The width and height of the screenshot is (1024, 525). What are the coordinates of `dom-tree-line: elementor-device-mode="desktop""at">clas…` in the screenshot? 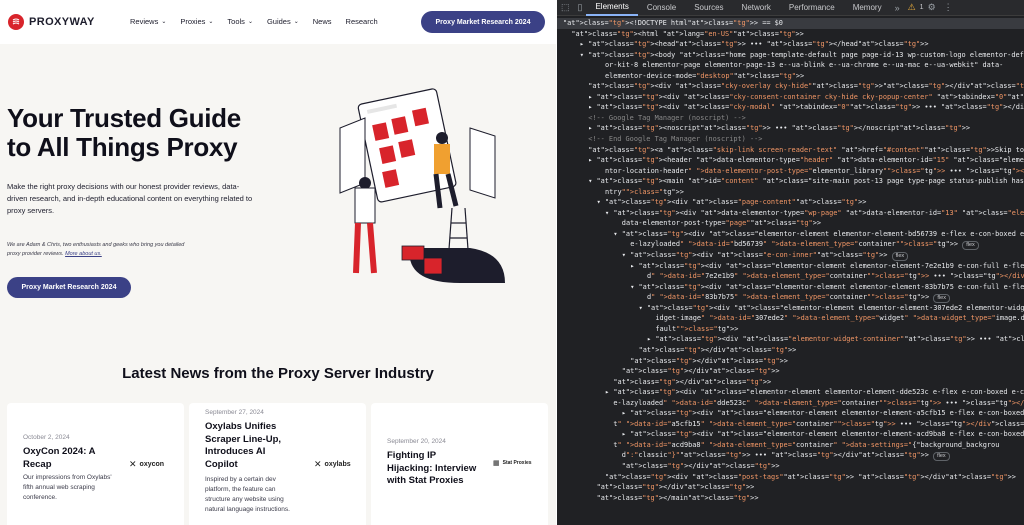 It's located at (790, 76).